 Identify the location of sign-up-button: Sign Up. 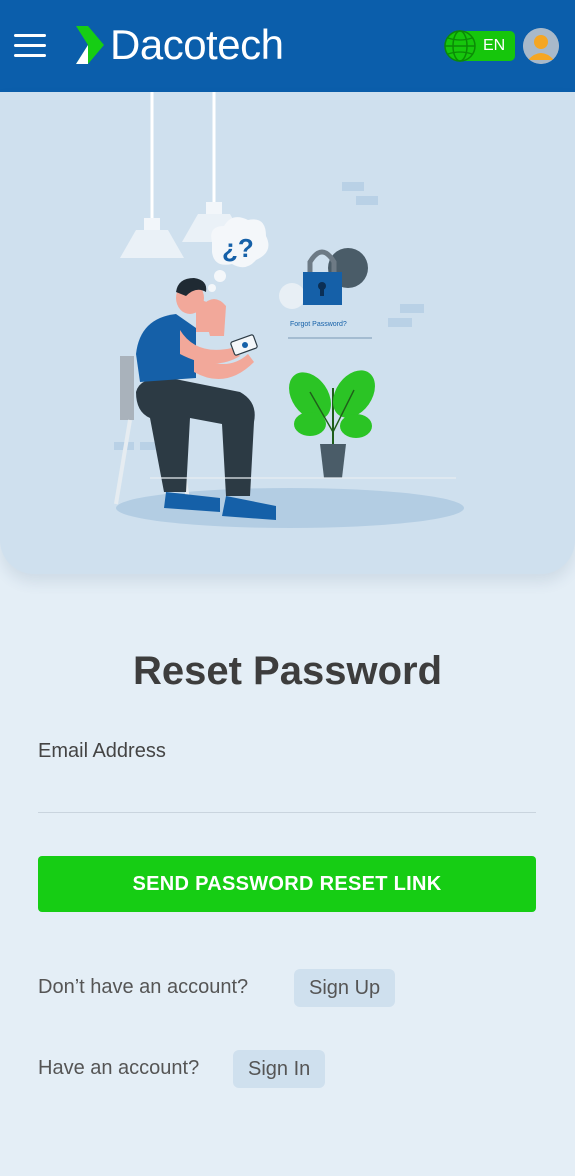
(345, 988).